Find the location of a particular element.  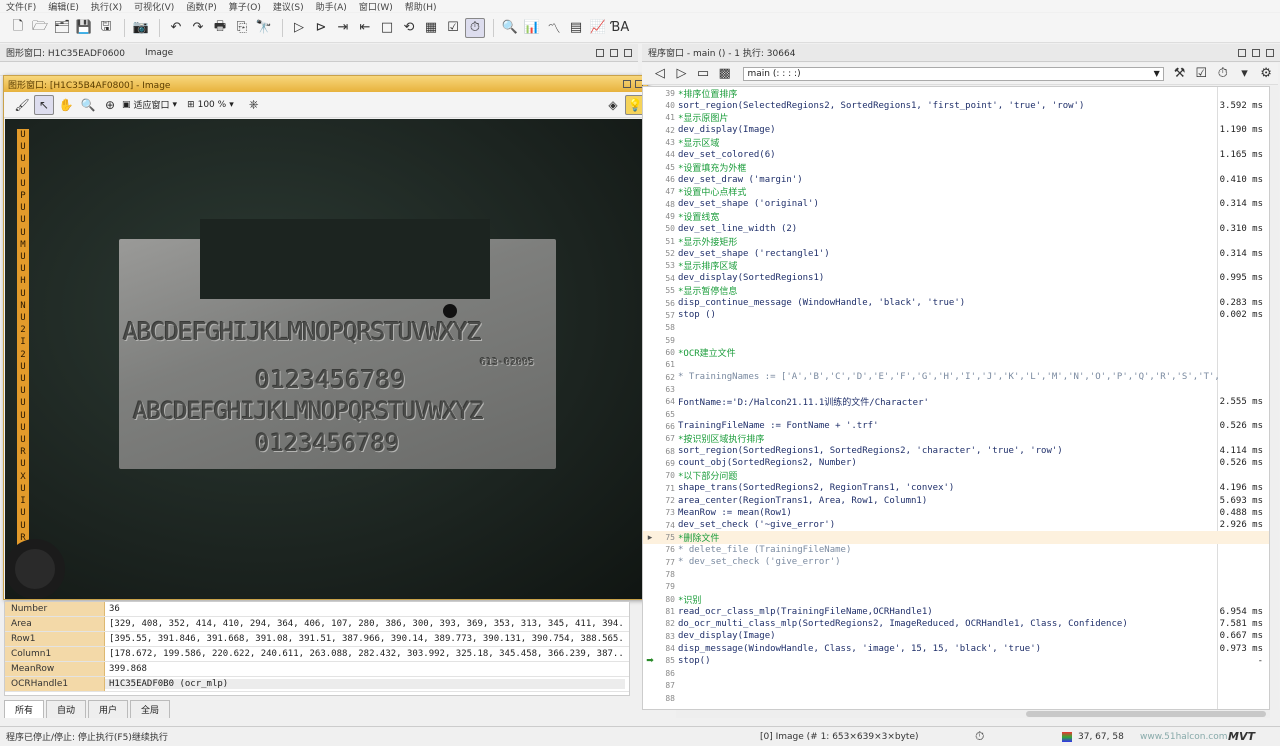

variable-tab-1: 自动 is located at coordinates (66, 709).